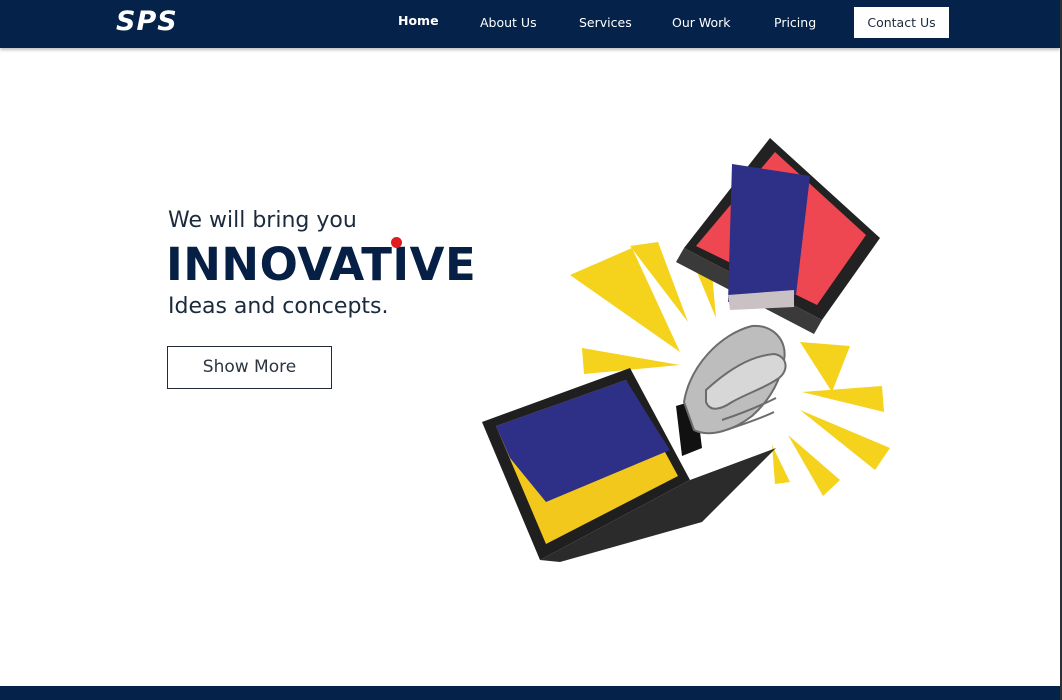 This screenshot has height=700, width=1062. I want to click on hero-accent-dot, so click(396, 242).